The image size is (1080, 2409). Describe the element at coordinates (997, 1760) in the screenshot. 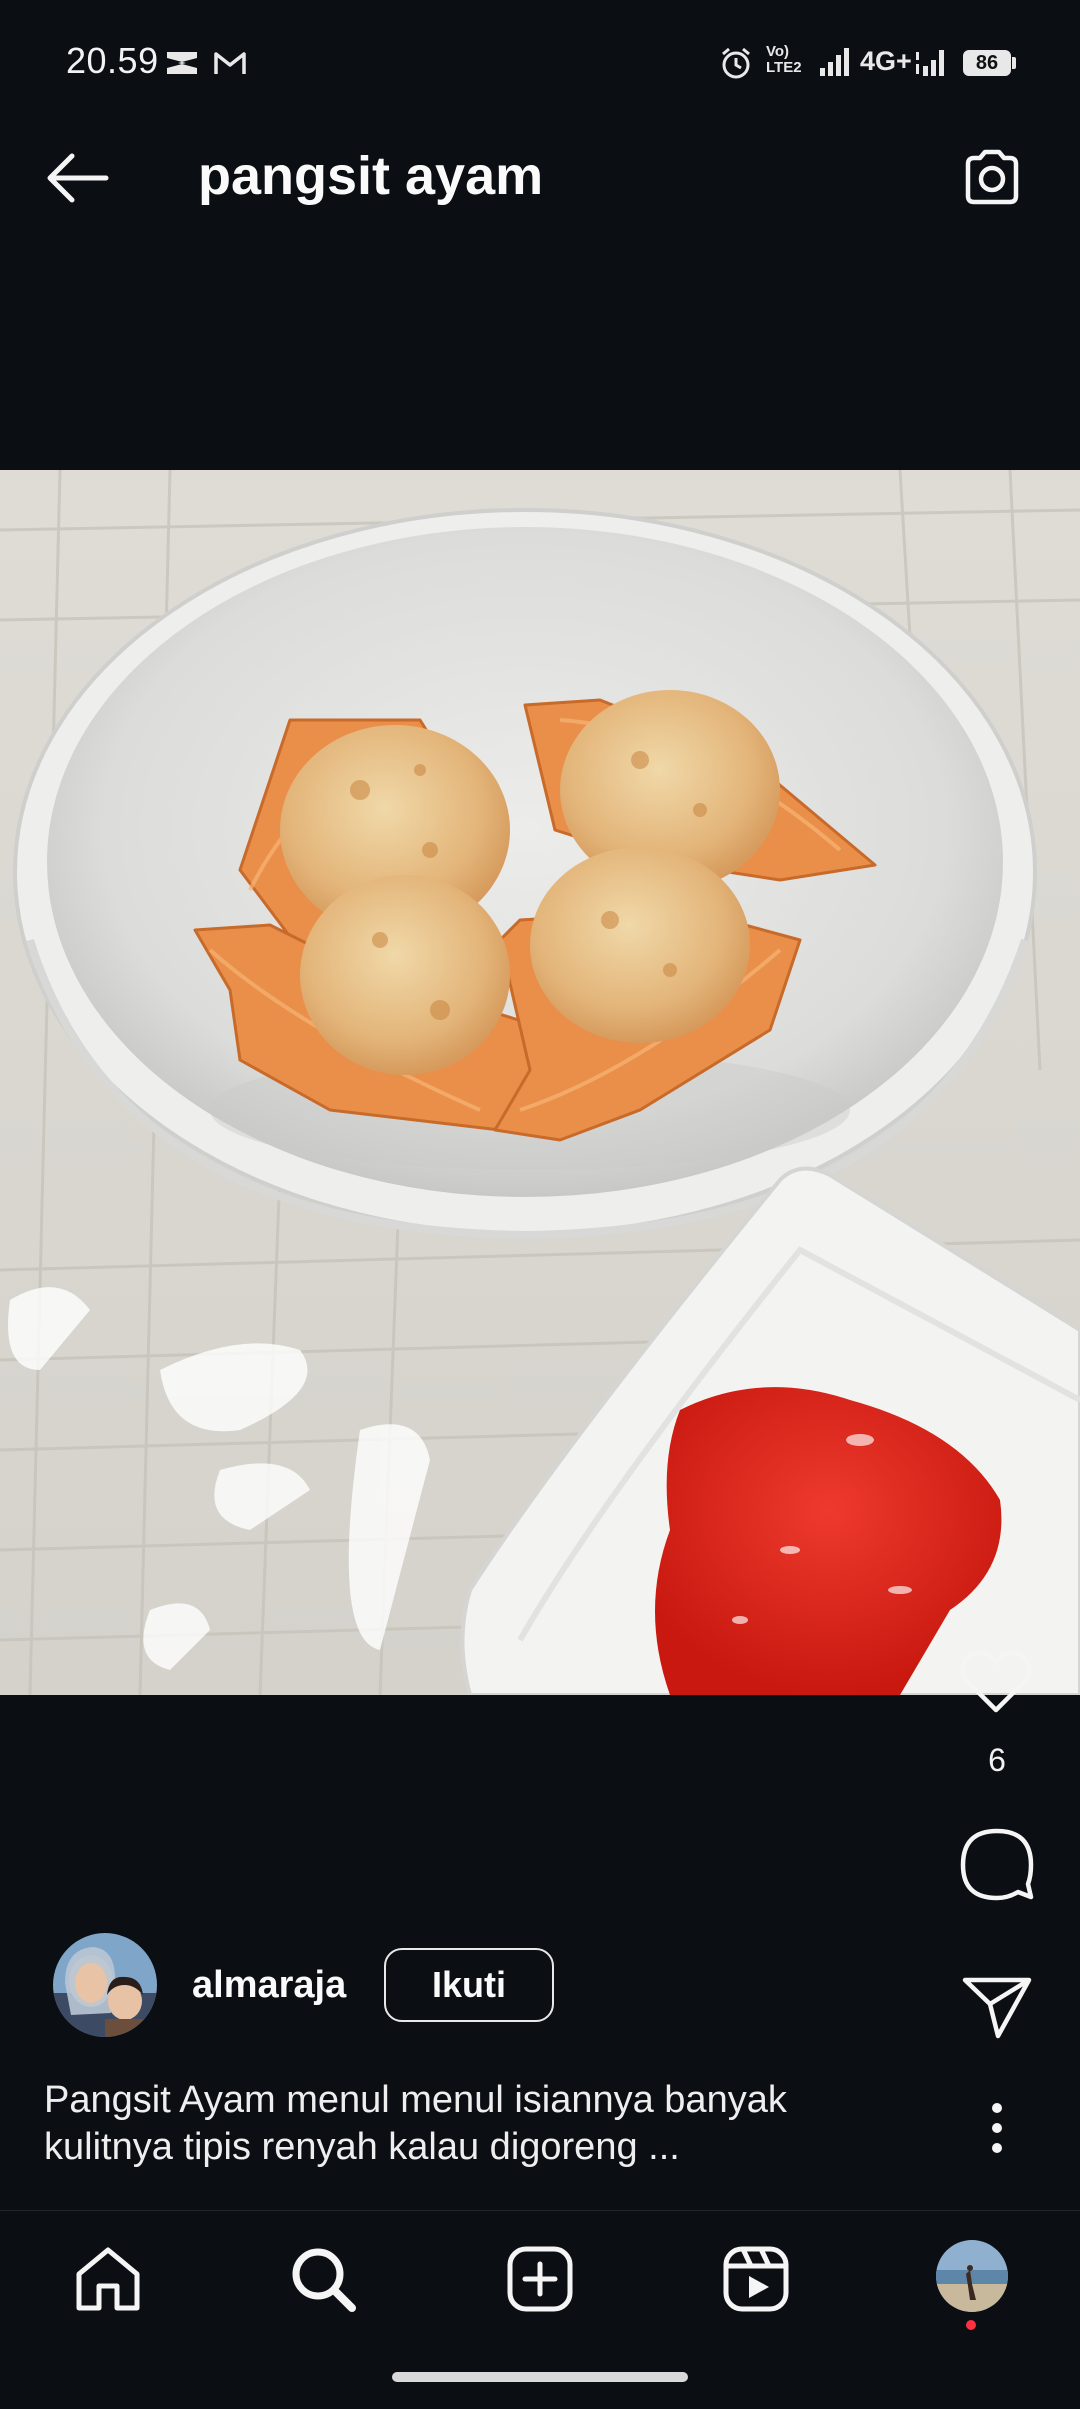

I see `like-count: 6` at that location.